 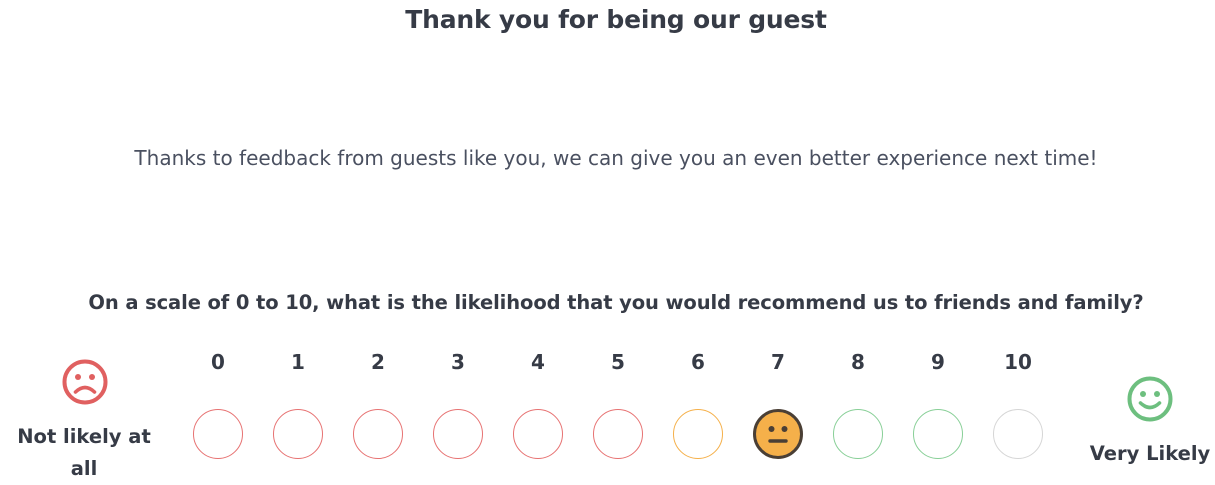 I want to click on neutral-face-icon, so click(x=778, y=434).